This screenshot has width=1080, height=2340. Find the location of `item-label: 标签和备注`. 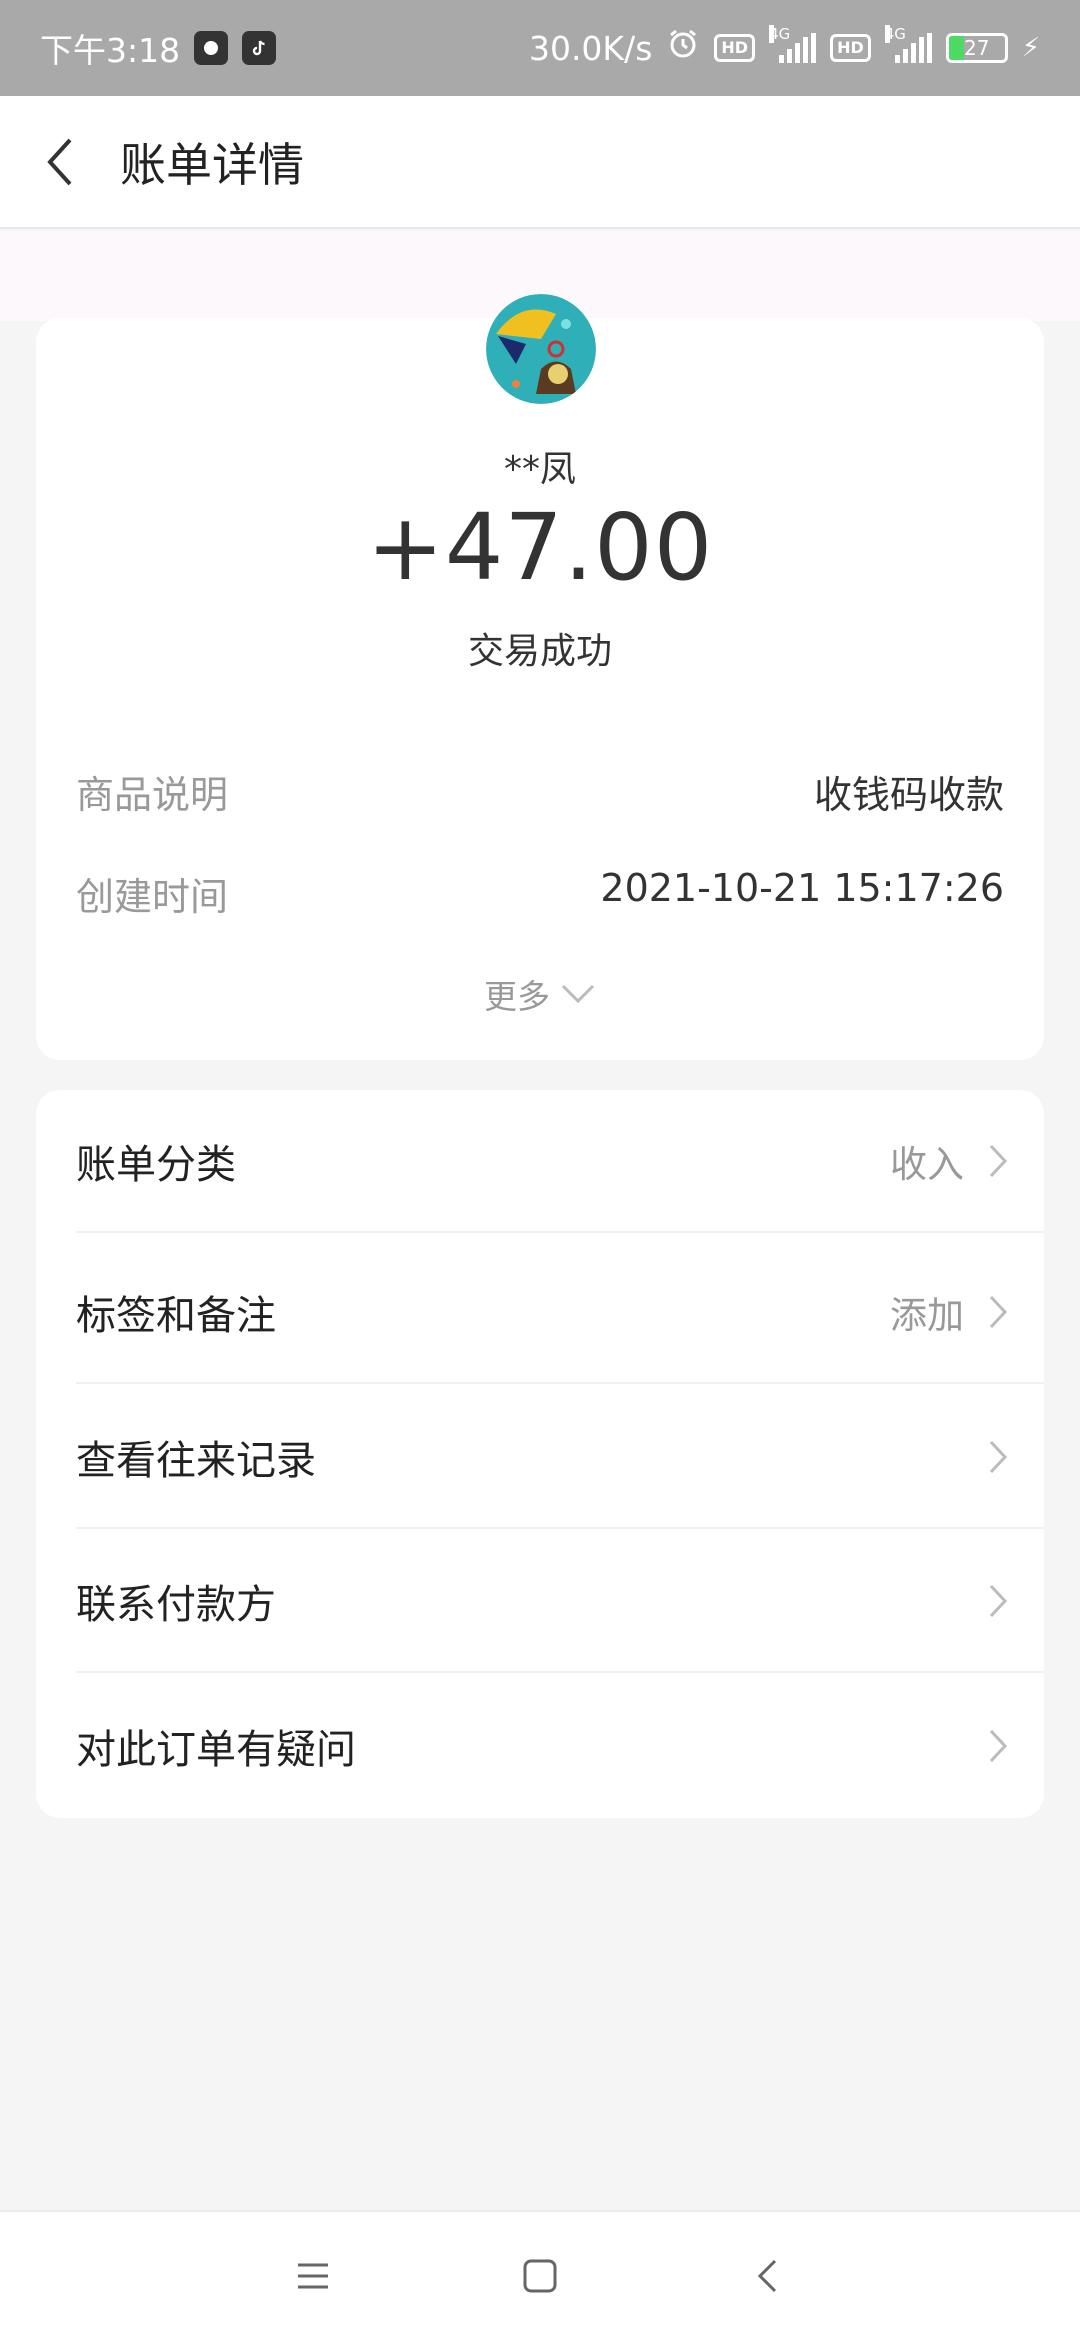

item-label: 标签和备注 is located at coordinates (176, 1315).